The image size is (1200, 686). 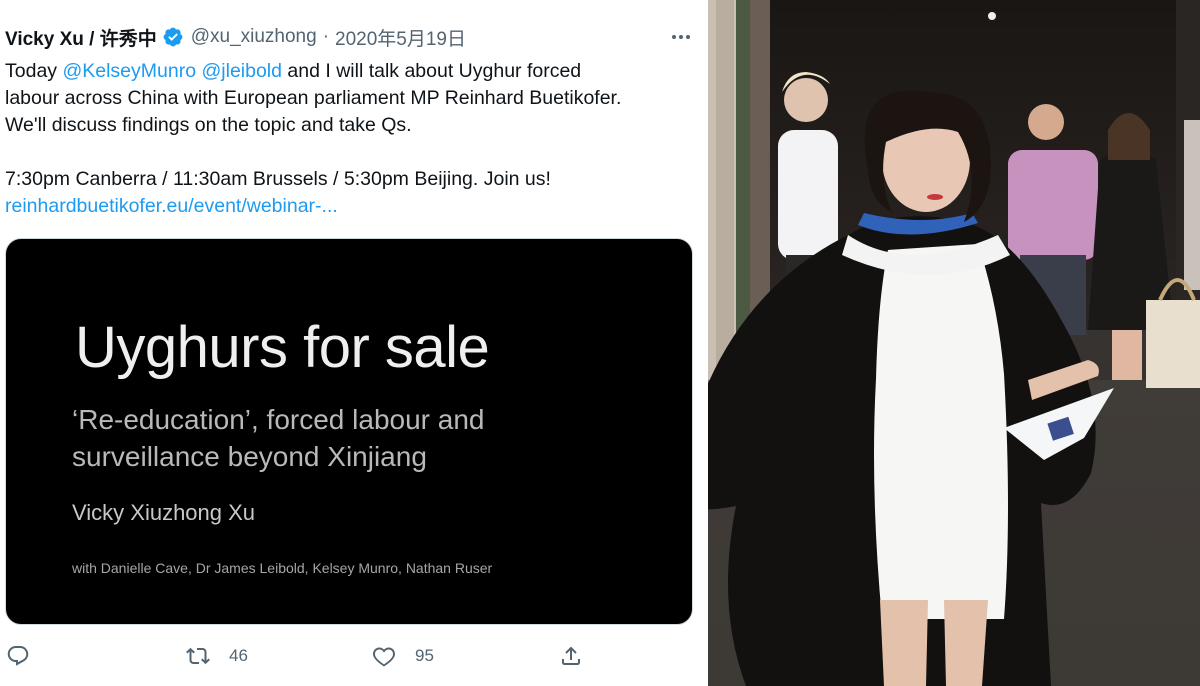 I want to click on author-name: Vicky Xu / 许秀中, so click(x=81, y=37).